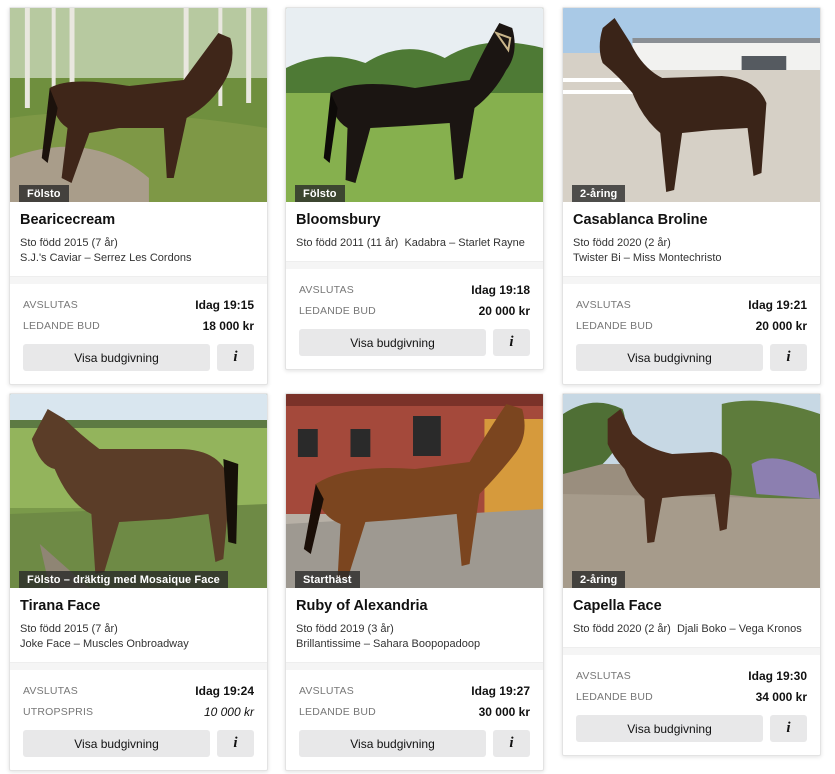 This screenshot has width=835, height=774. Describe the element at coordinates (138, 325) in the screenshot. I see `price-row: LEDANDE BUD 18 000 kr` at that location.